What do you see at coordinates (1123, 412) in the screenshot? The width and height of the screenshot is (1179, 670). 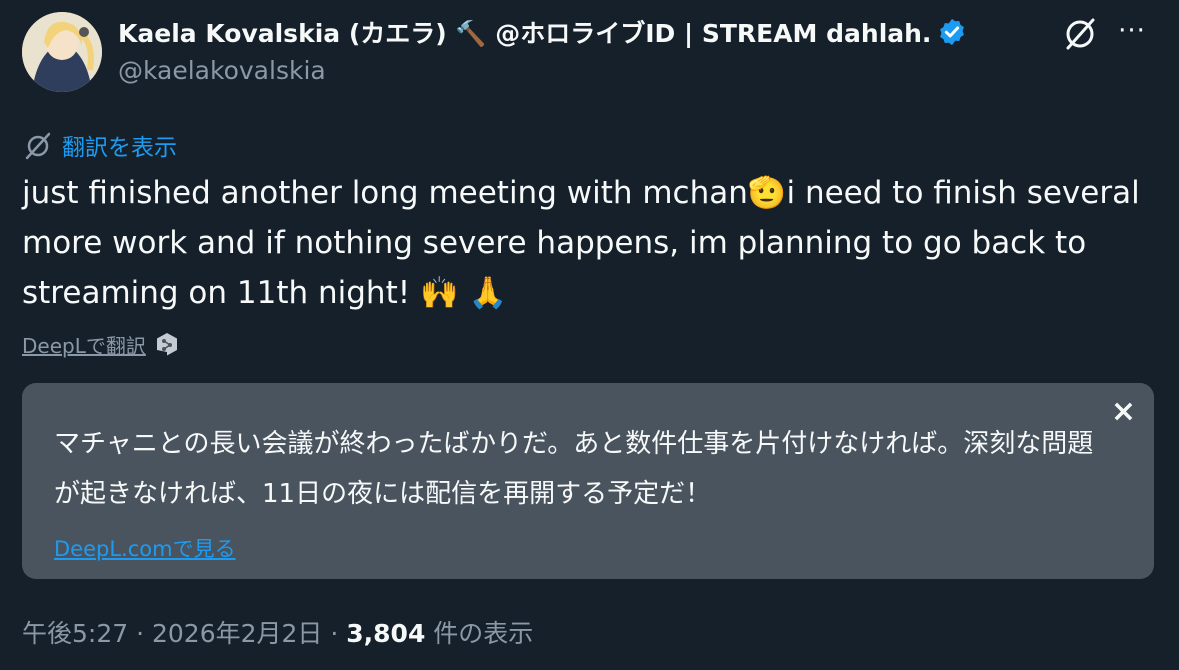 I see `close-icon: ×` at bounding box center [1123, 412].